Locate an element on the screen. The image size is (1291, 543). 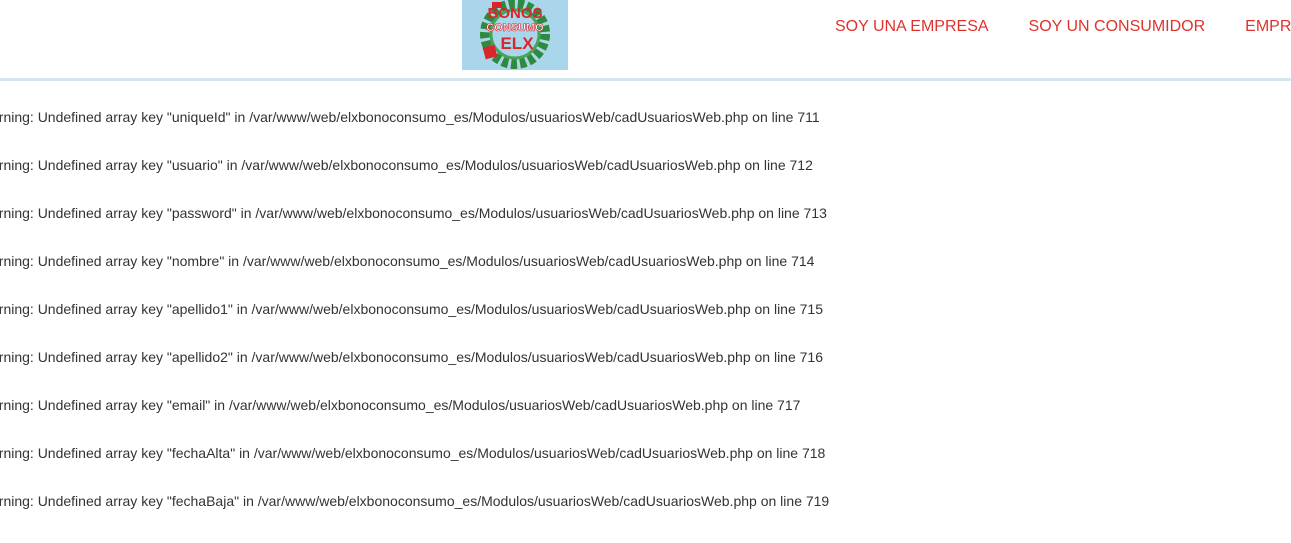
logo-line3: ELX is located at coordinates (517, 43).